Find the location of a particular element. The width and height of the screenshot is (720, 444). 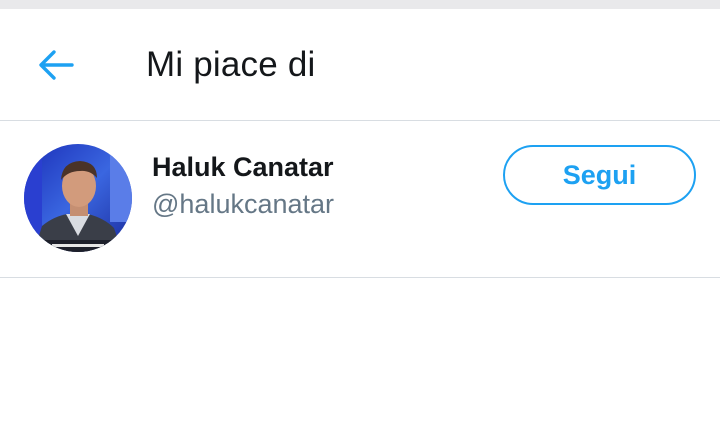

status-bar-strip is located at coordinates (360, 4).